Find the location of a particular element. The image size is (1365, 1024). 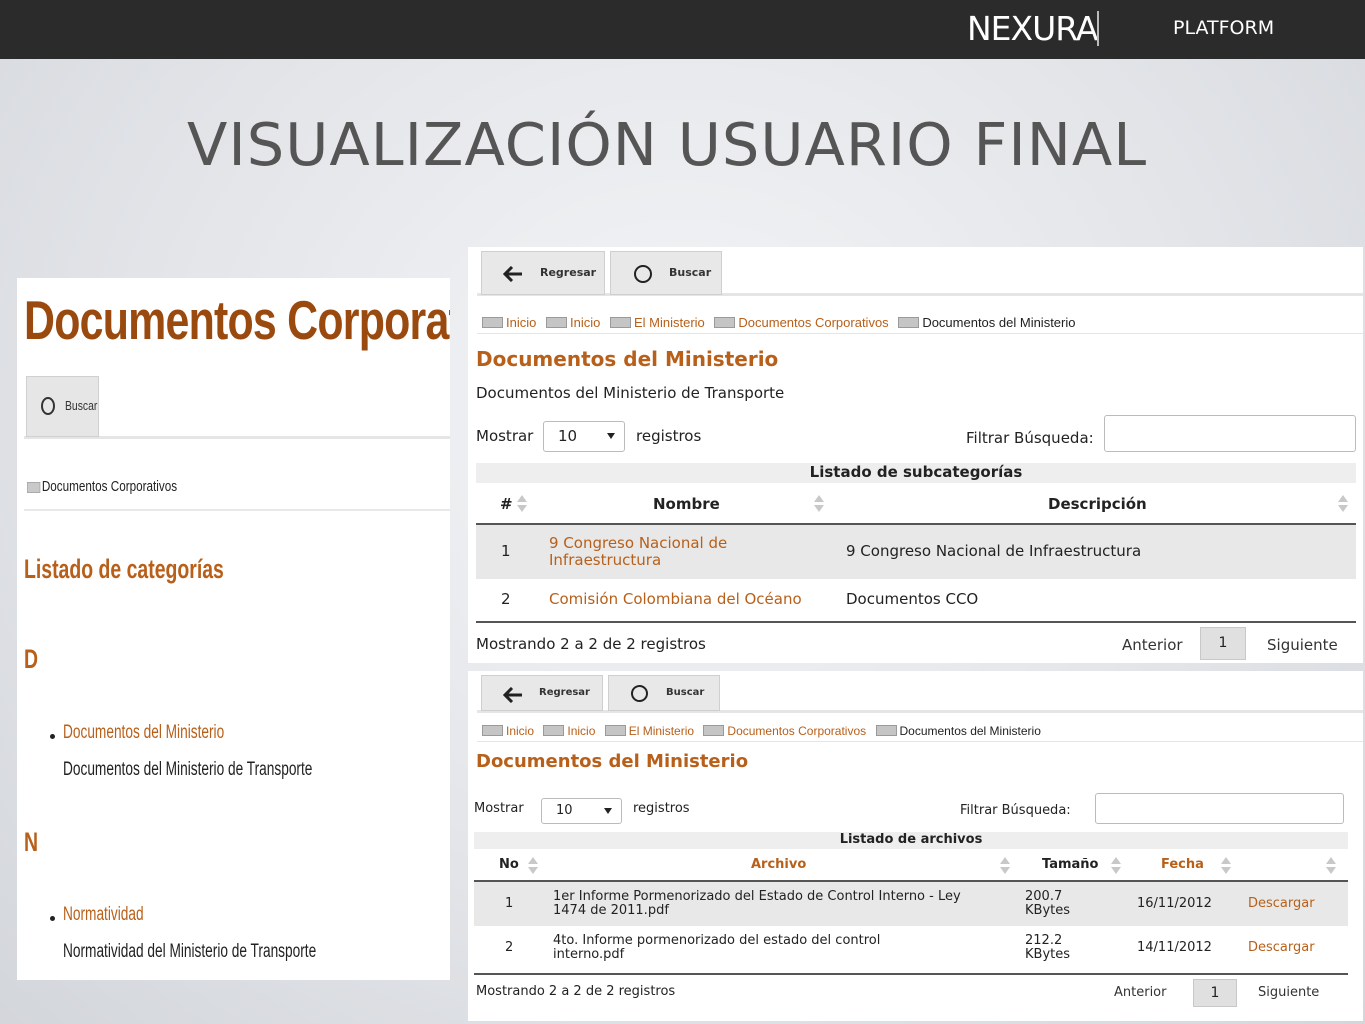

category-link: Normatividad is located at coordinates (103, 915).